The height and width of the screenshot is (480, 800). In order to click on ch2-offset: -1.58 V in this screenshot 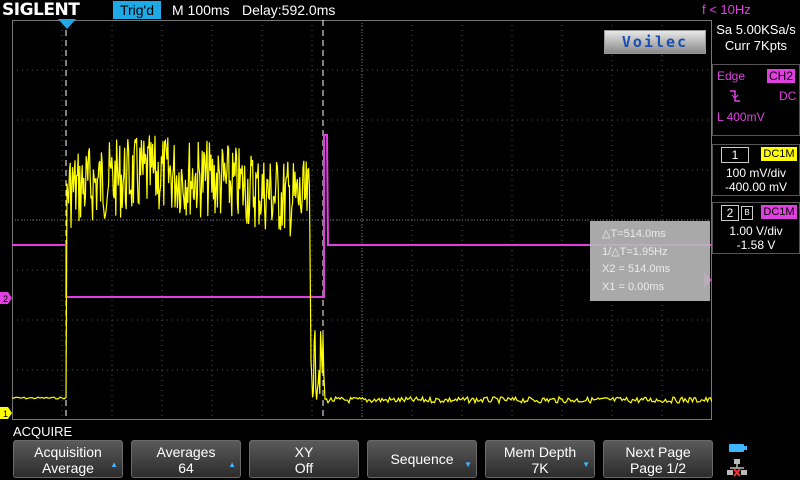, I will do `click(756, 245)`.